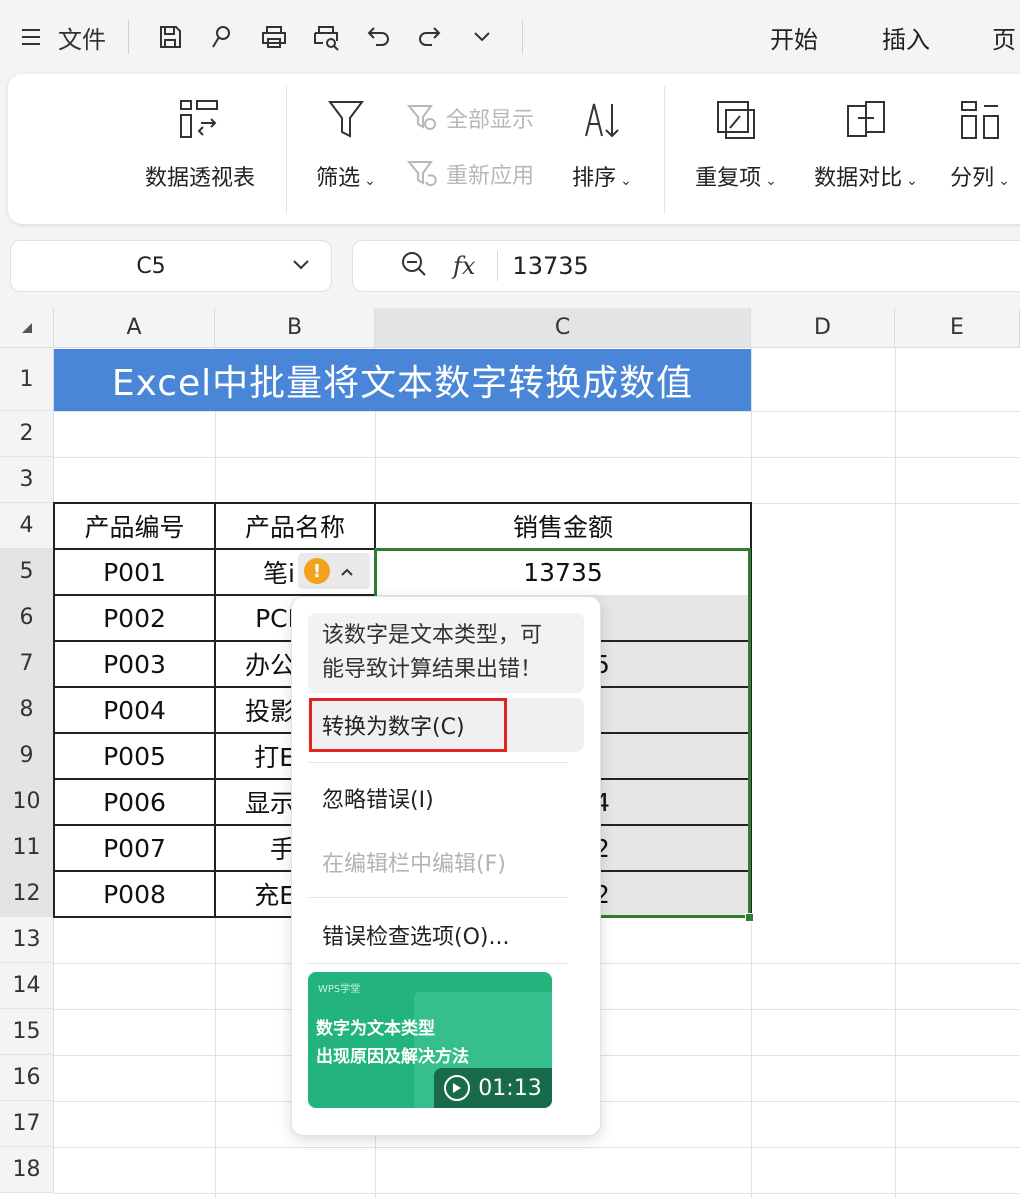 Image resolution: width=1020 pixels, height=1198 pixels. What do you see at coordinates (27, 848) in the screenshot?
I see `row-header: 11` at bounding box center [27, 848].